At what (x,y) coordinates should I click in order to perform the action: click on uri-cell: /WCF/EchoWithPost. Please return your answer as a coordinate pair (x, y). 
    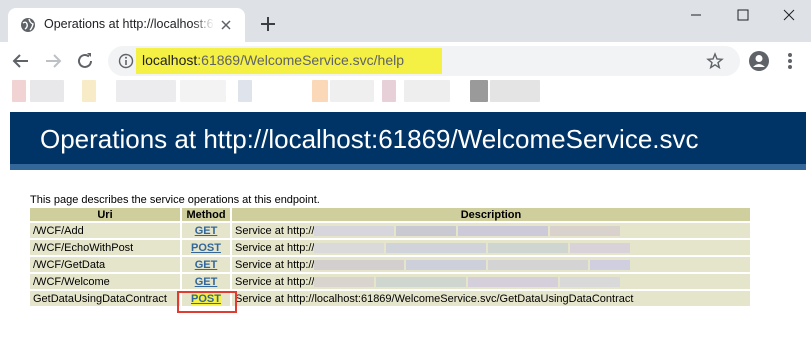
    Looking at the image, I should click on (105, 247).